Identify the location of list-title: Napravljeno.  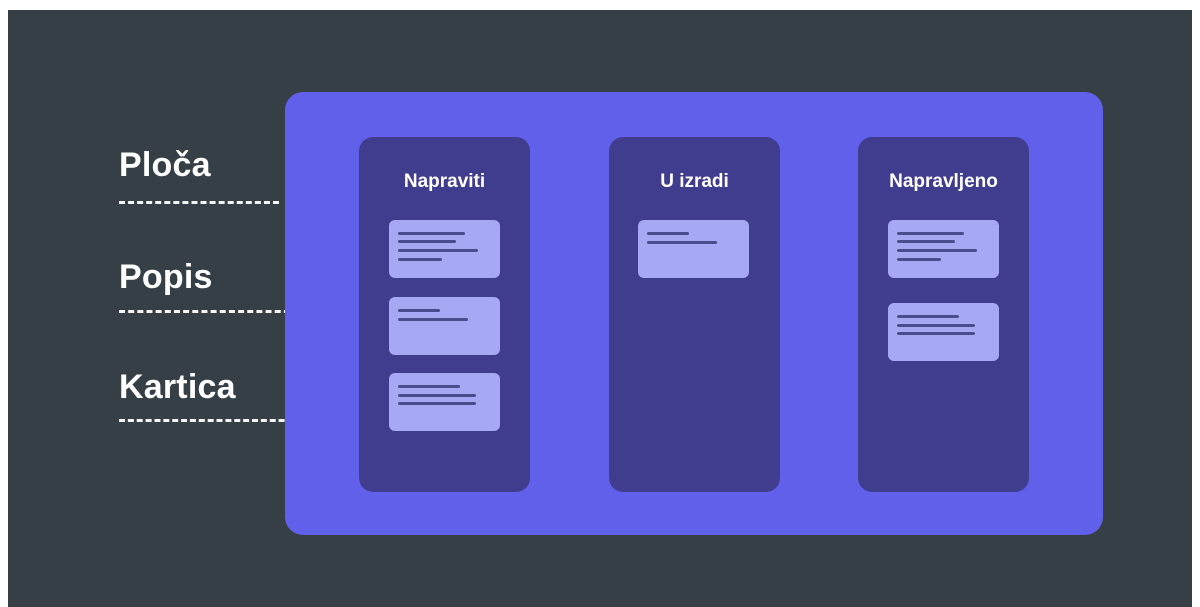
(943, 181).